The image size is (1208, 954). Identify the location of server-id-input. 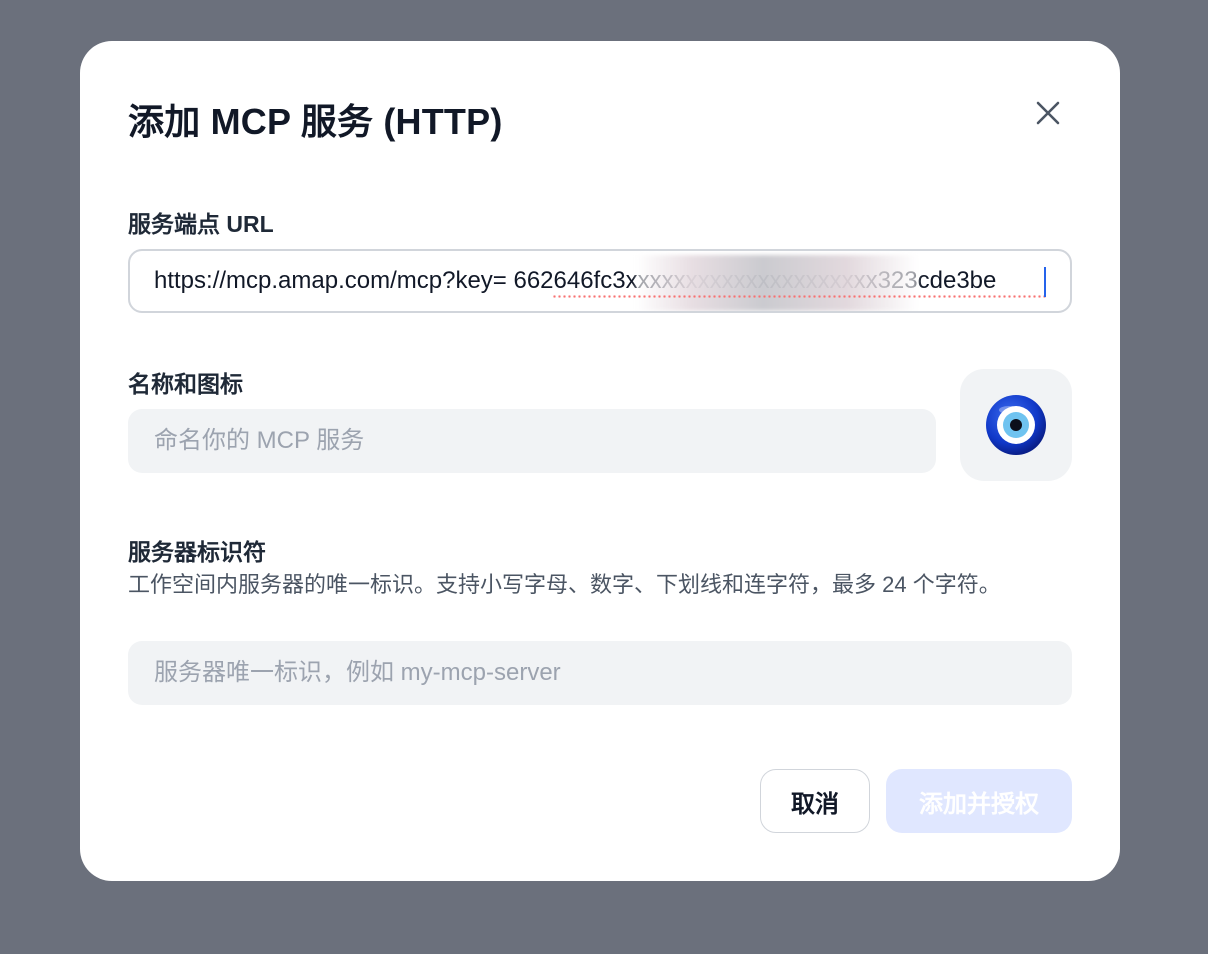
(600, 673).